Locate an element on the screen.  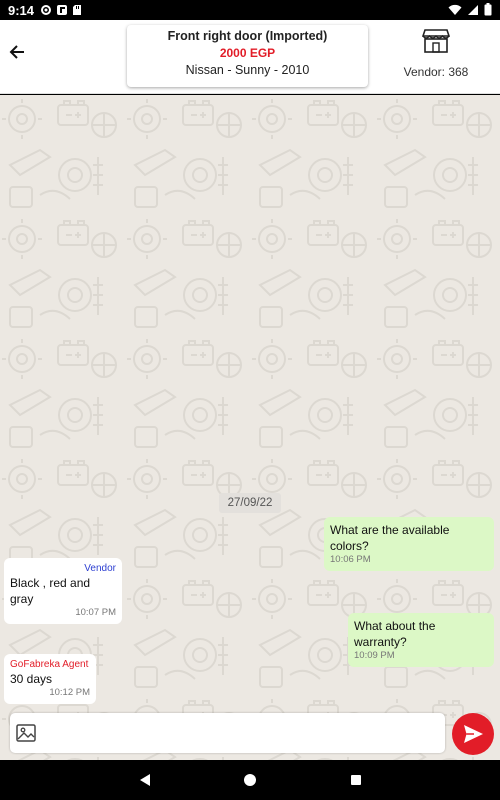
battery-icon is located at coordinates (488, 9).